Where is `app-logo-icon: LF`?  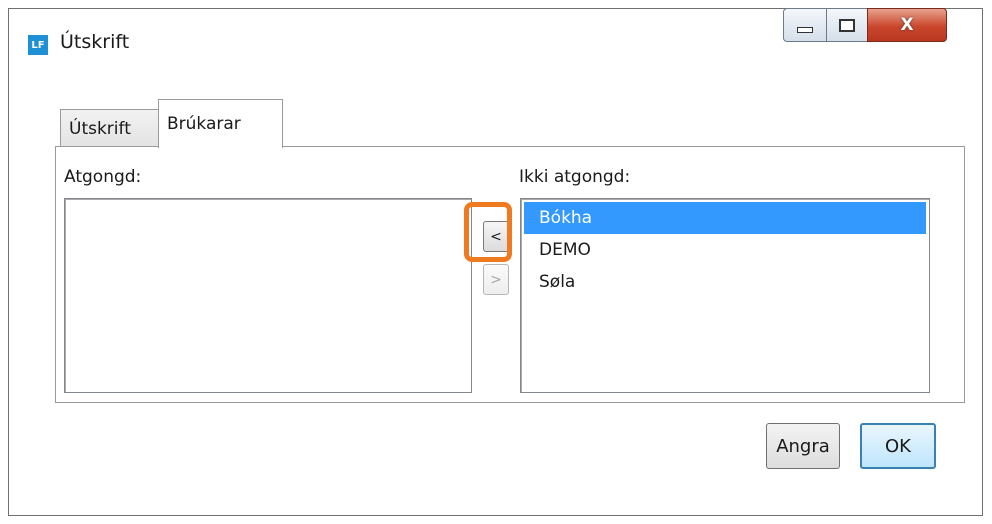
app-logo-icon: LF is located at coordinates (38, 45).